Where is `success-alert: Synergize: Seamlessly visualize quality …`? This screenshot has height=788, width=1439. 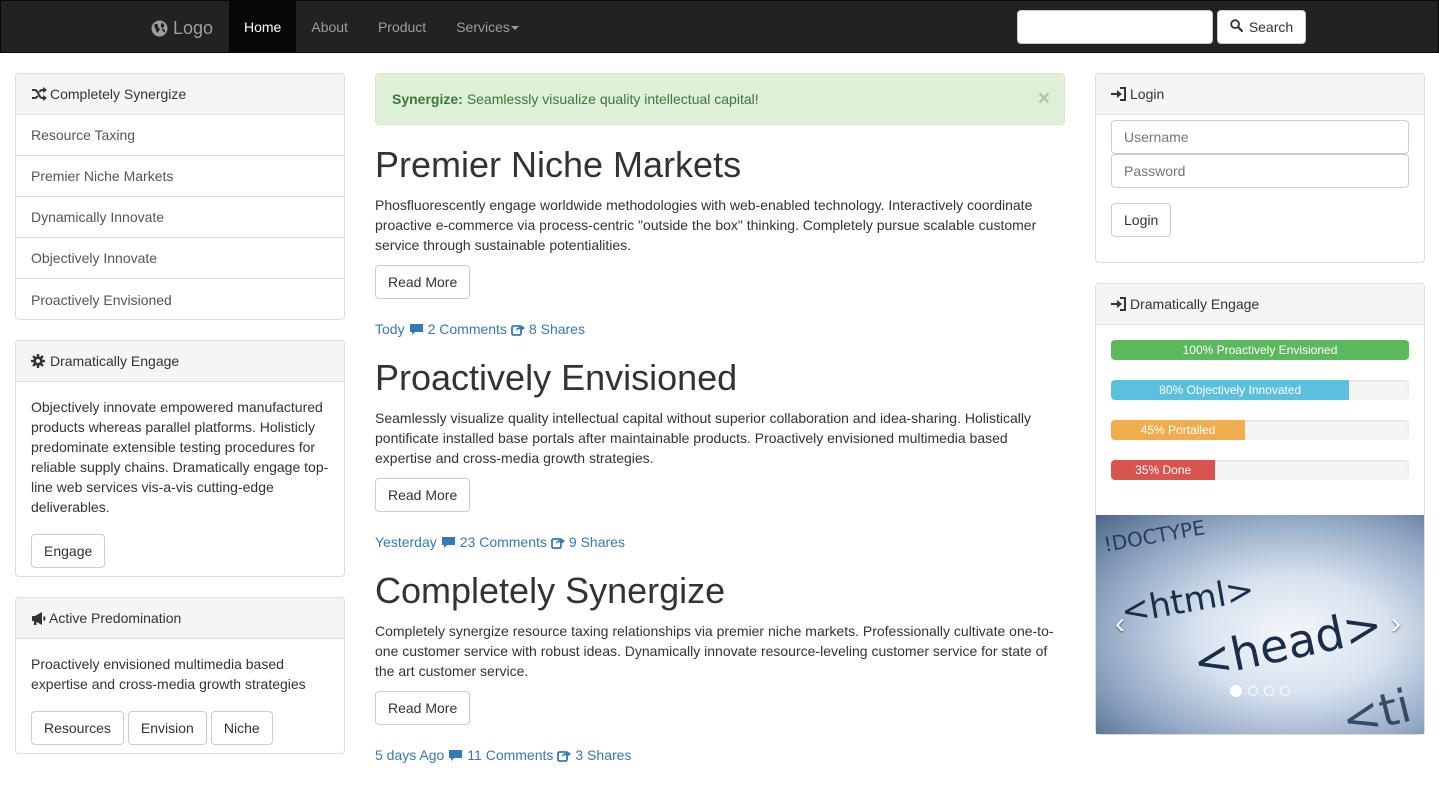 success-alert: Synergize: Seamlessly visualize quality … is located at coordinates (720, 99).